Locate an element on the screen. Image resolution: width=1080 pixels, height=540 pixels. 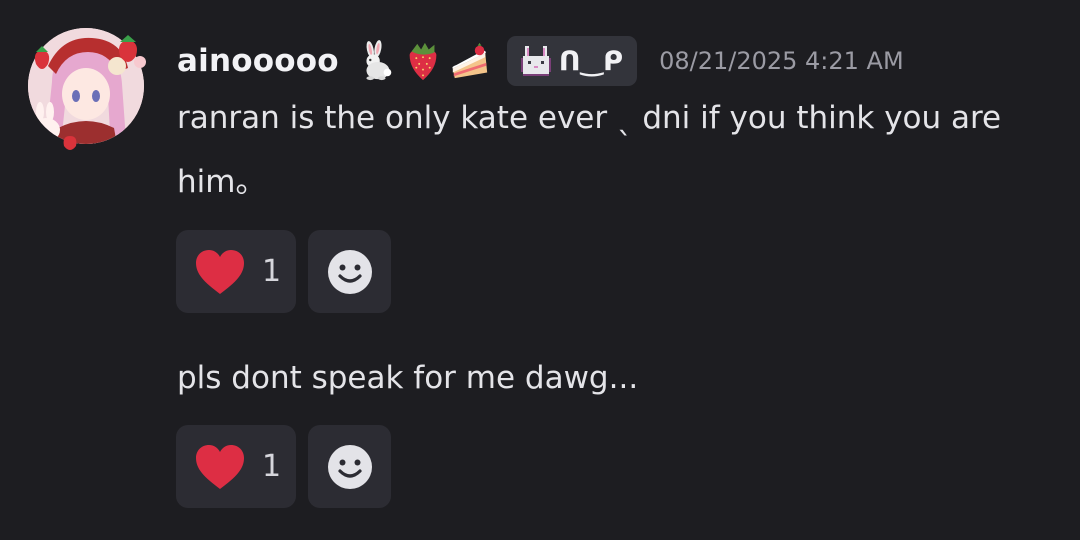
username: ainooooo is located at coordinates (258, 61).